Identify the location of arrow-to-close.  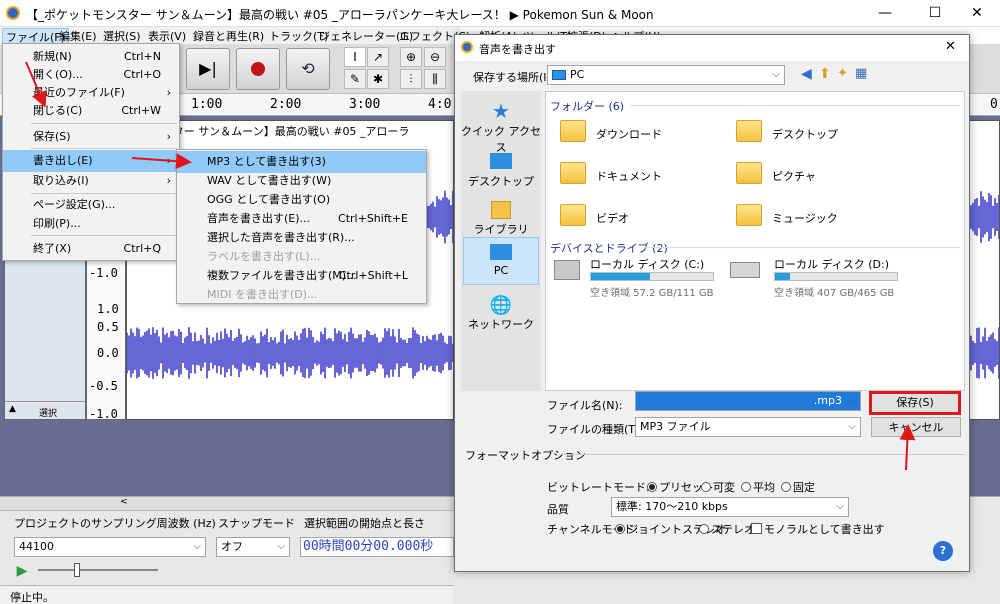
(36, 84).